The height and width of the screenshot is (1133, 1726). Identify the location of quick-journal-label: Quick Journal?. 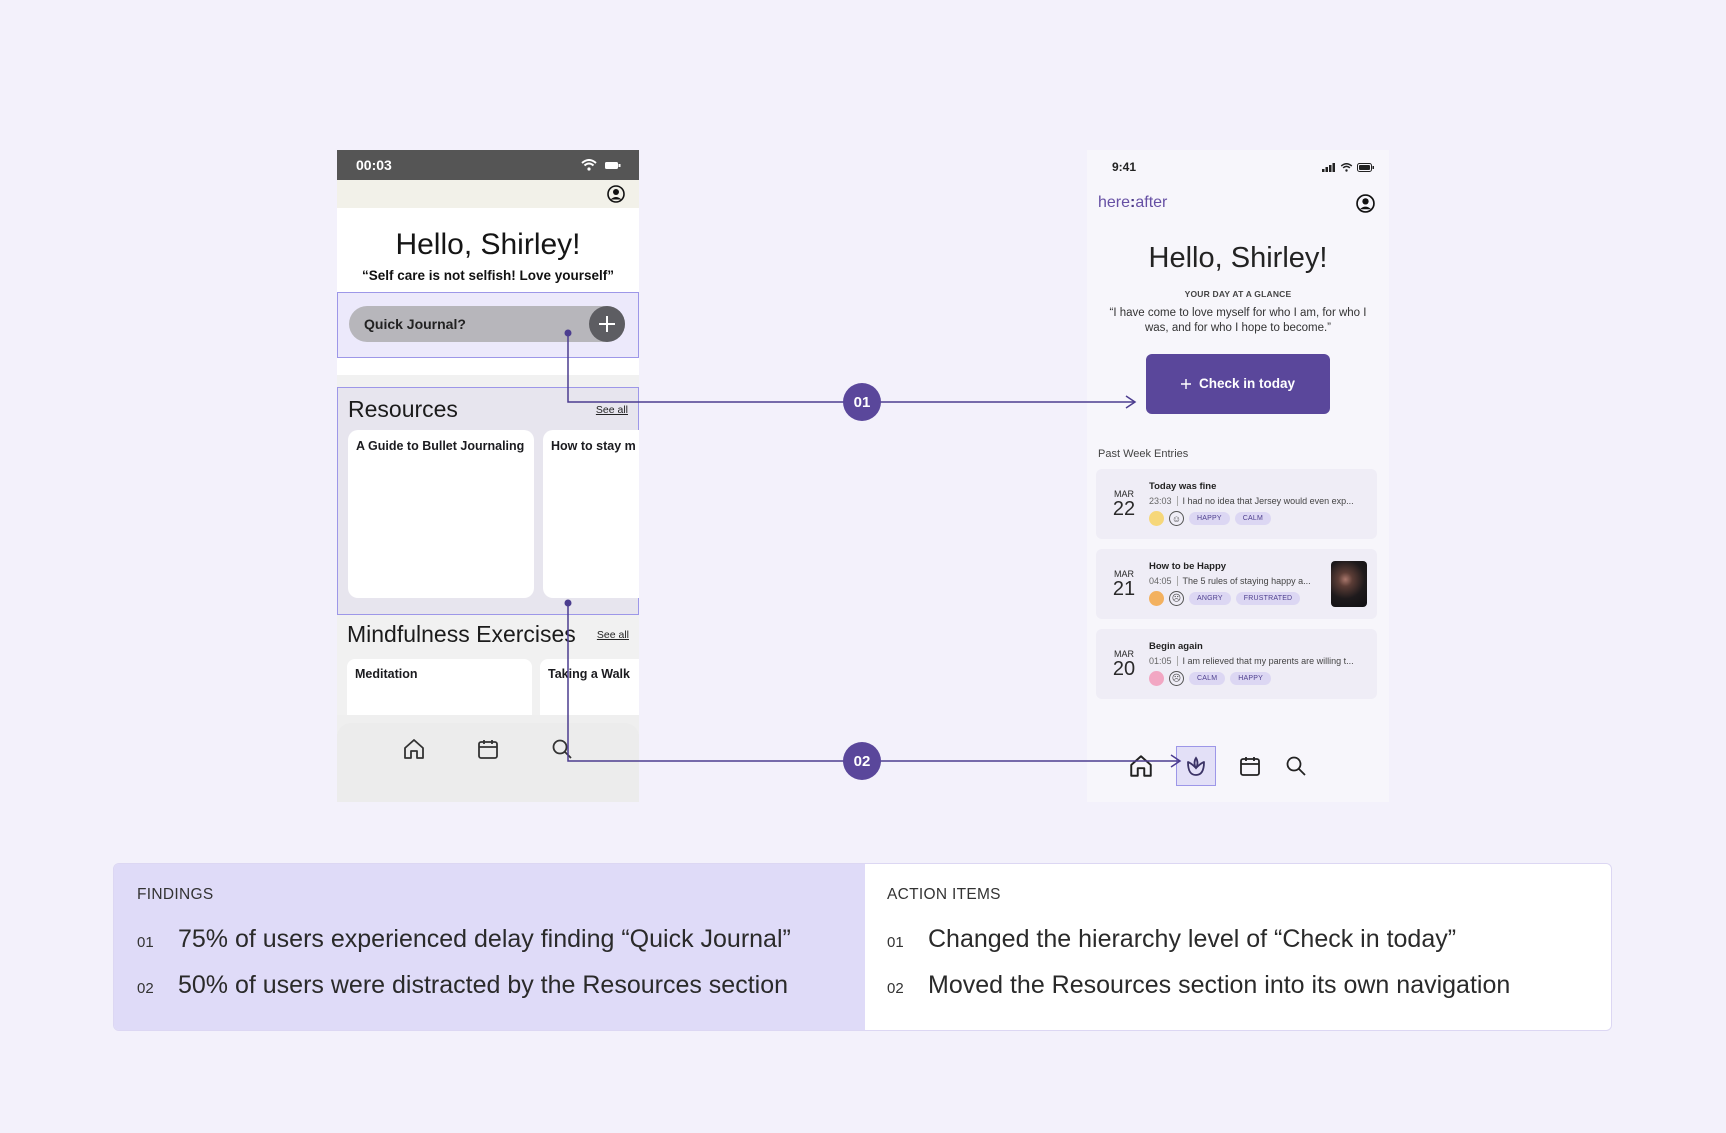
(415, 324).